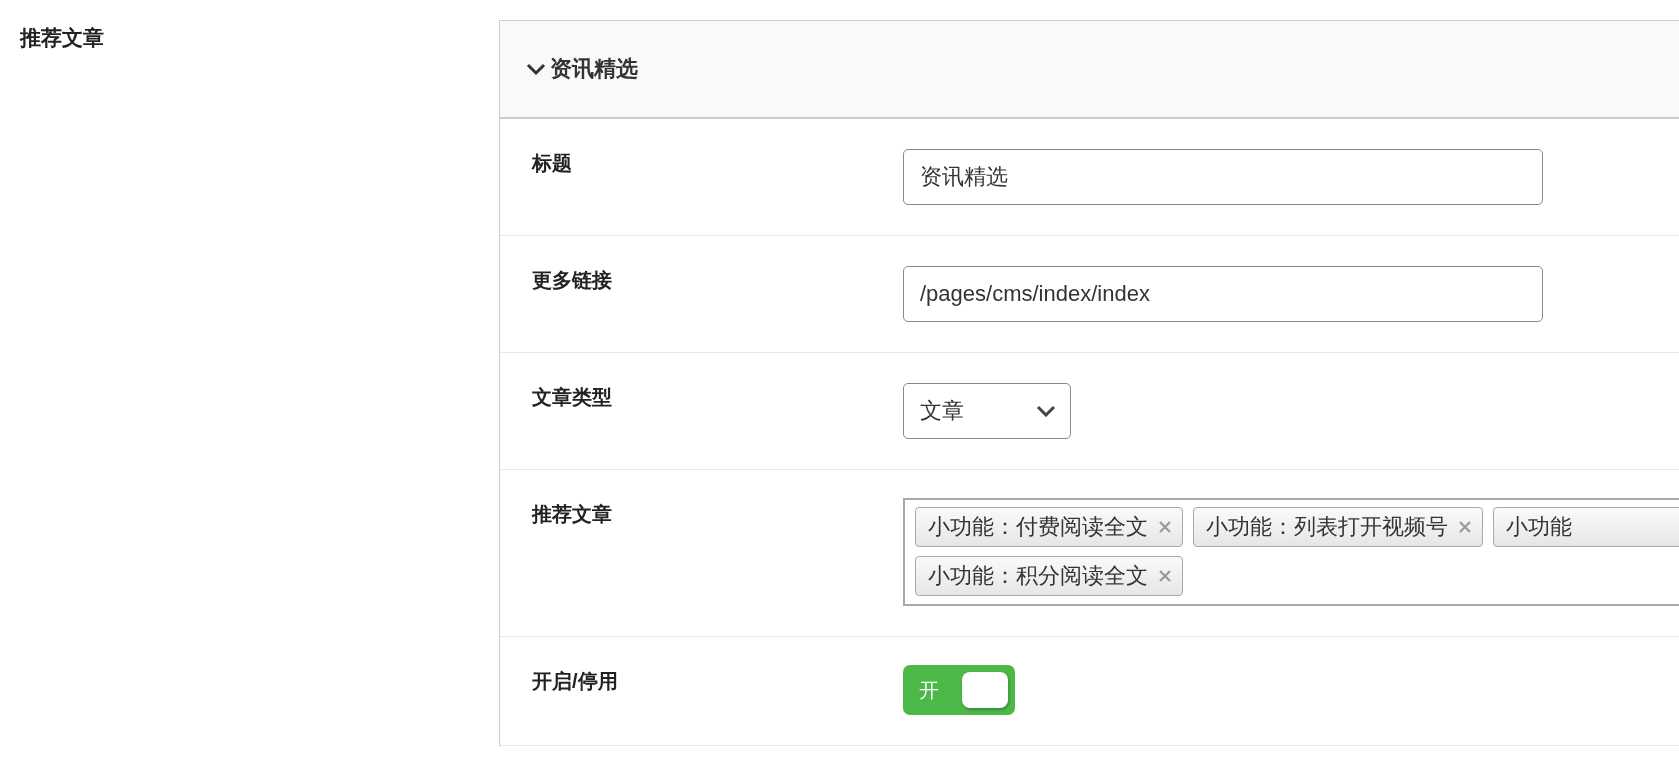 The image size is (1679, 767). What do you see at coordinates (575, 681) in the screenshot?
I see `field-label: 开启/停用` at bounding box center [575, 681].